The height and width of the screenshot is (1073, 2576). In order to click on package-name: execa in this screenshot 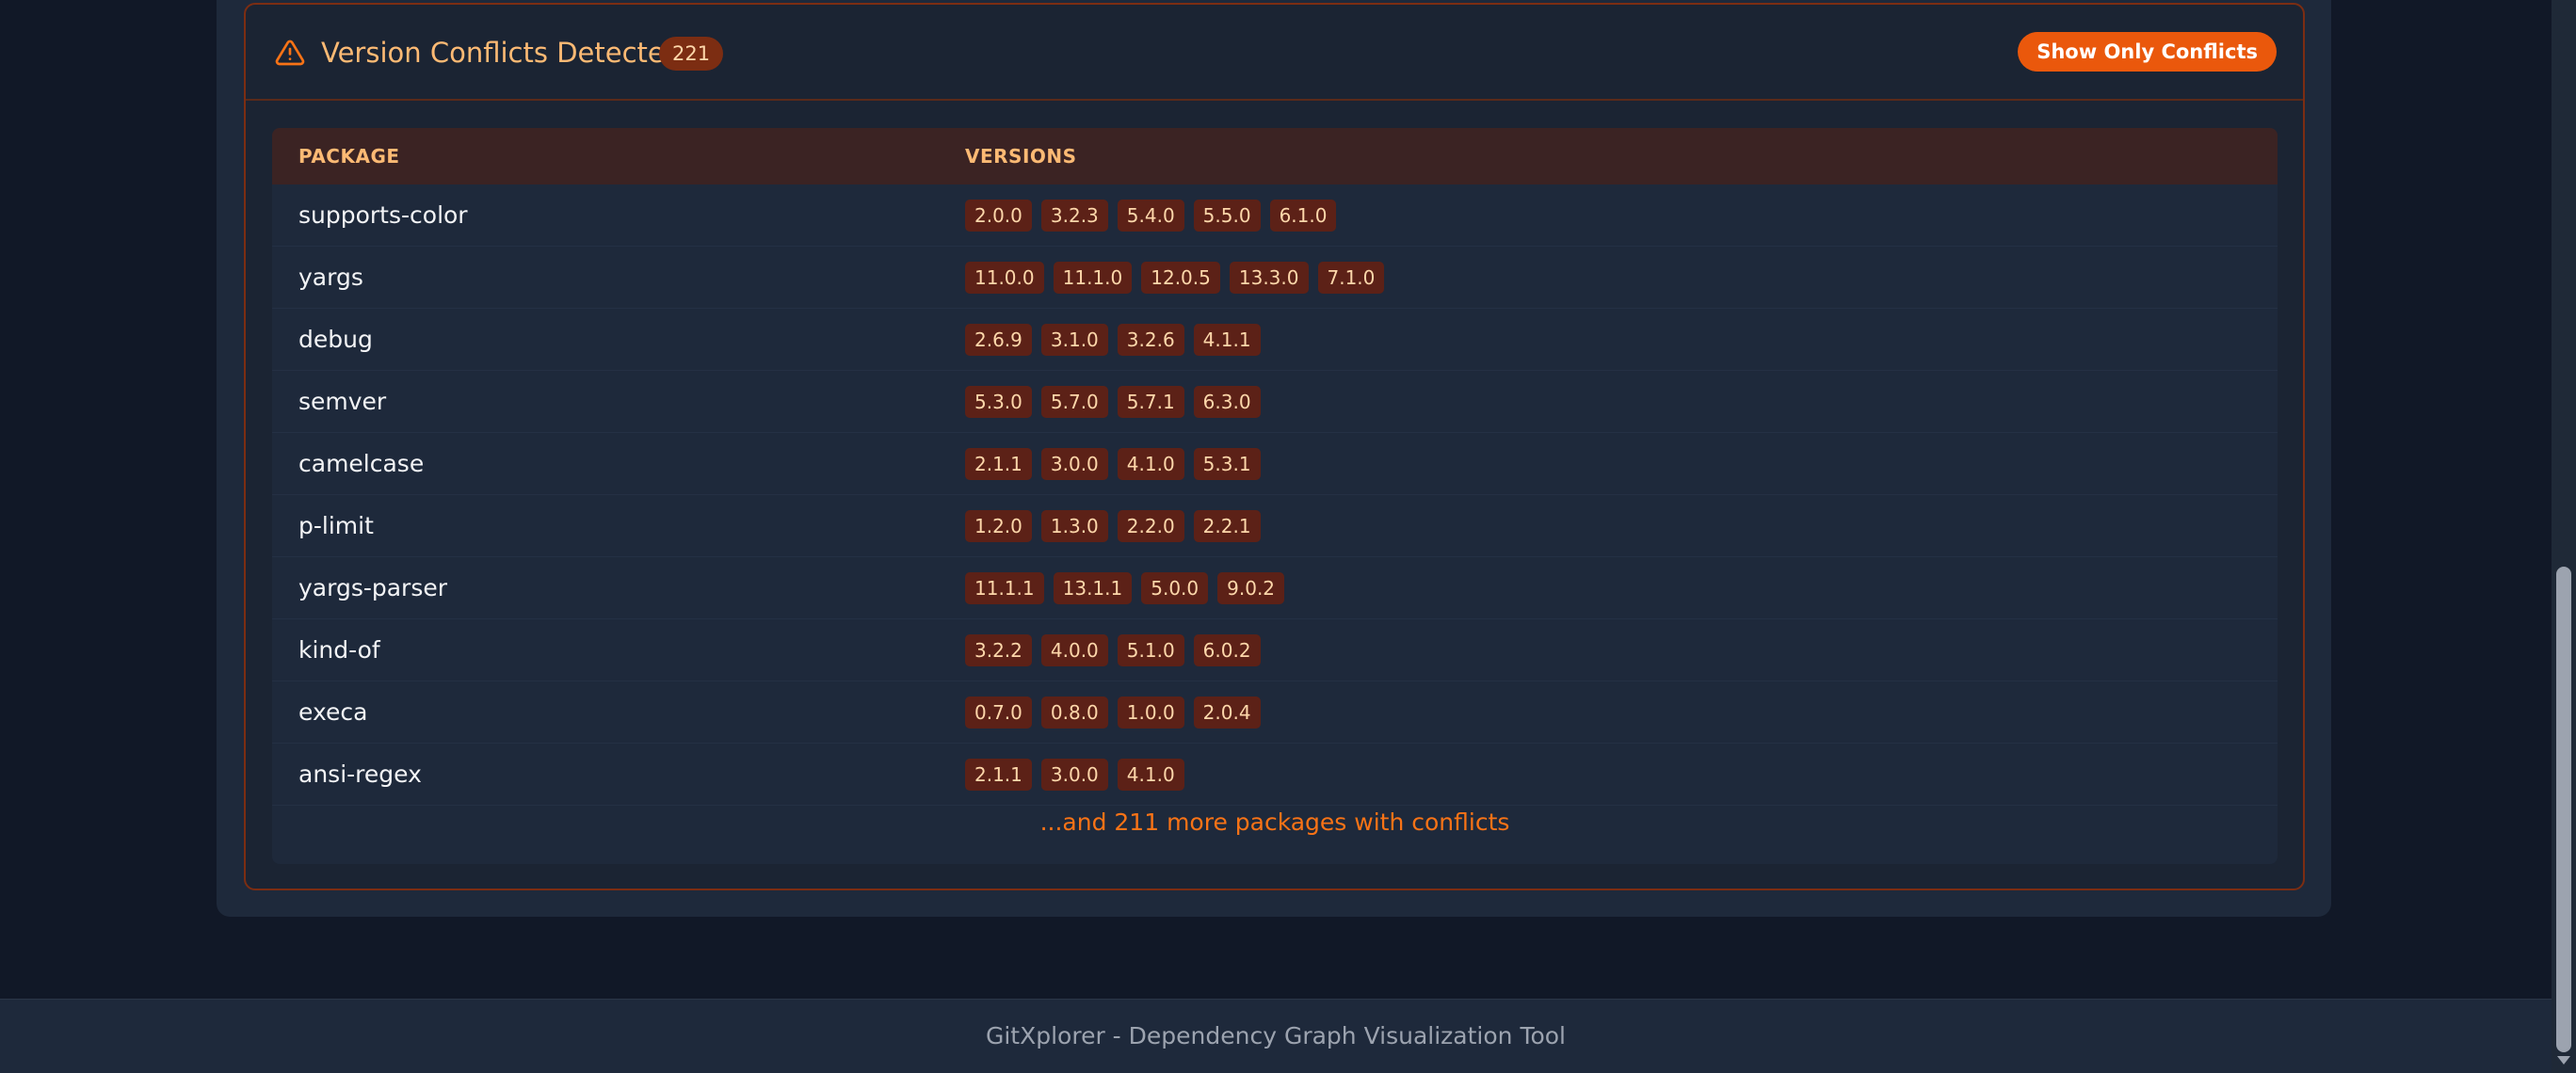, I will do `click(333, 712)`.